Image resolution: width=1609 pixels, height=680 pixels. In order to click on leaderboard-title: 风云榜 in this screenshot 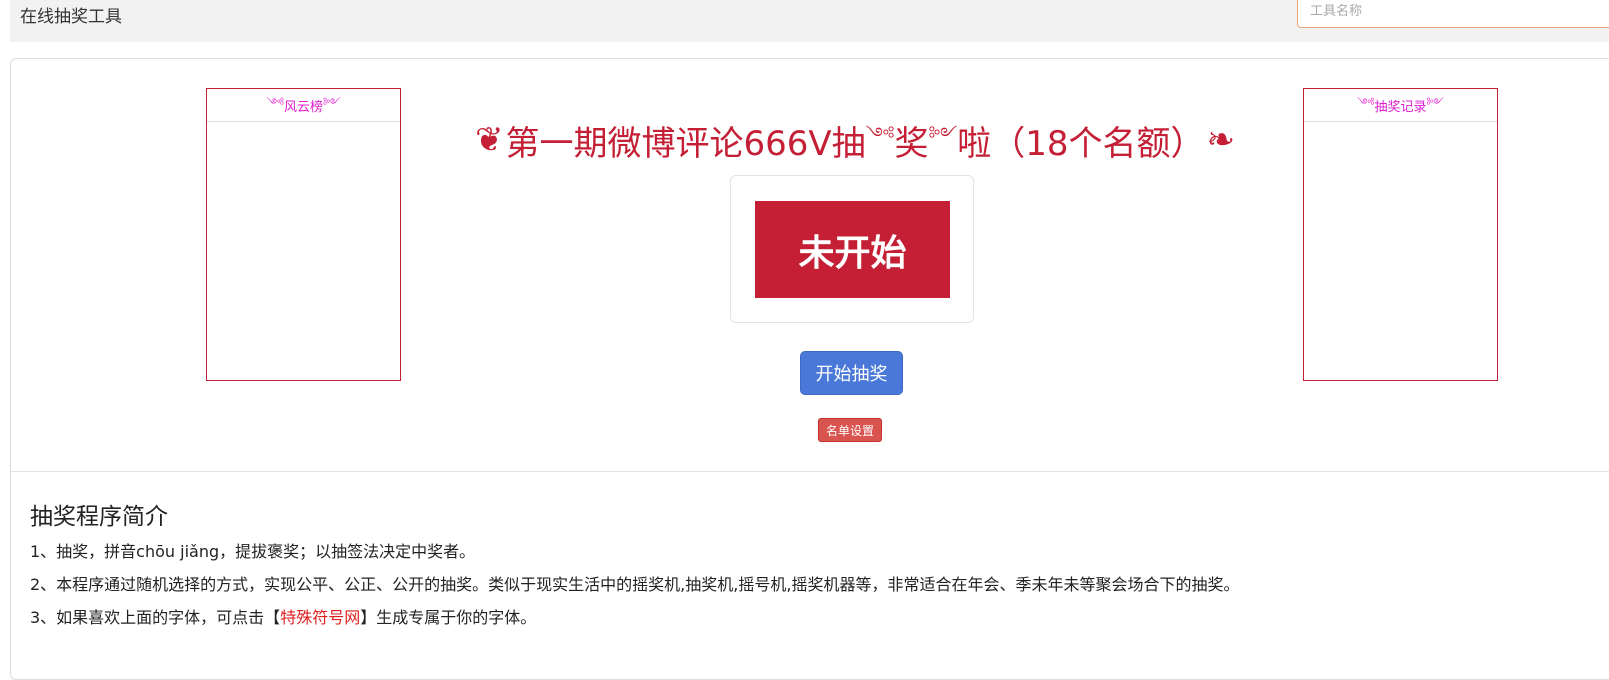, I will do `click(303, 107)`.